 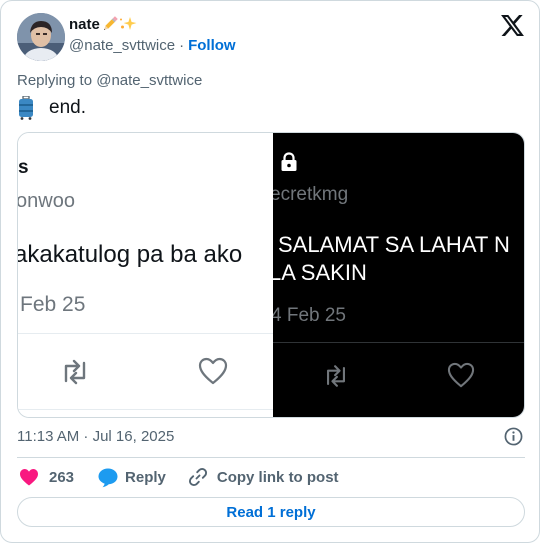 I want to click on author-handle-line: @nate_svttwice · Follow, so click(x=152, y=45).